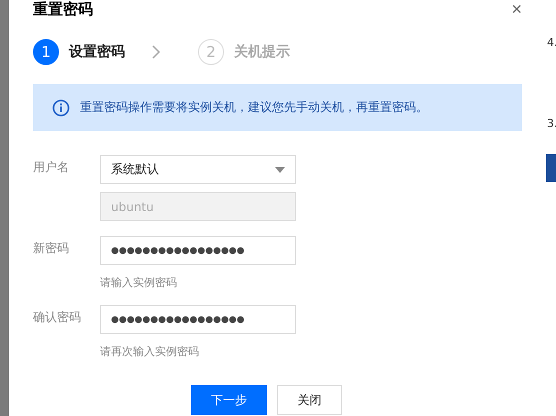 The width and height of the screenshot is (556, 416). I want to click on field-hint: 请再次输入实例密码, so click(150, 351).